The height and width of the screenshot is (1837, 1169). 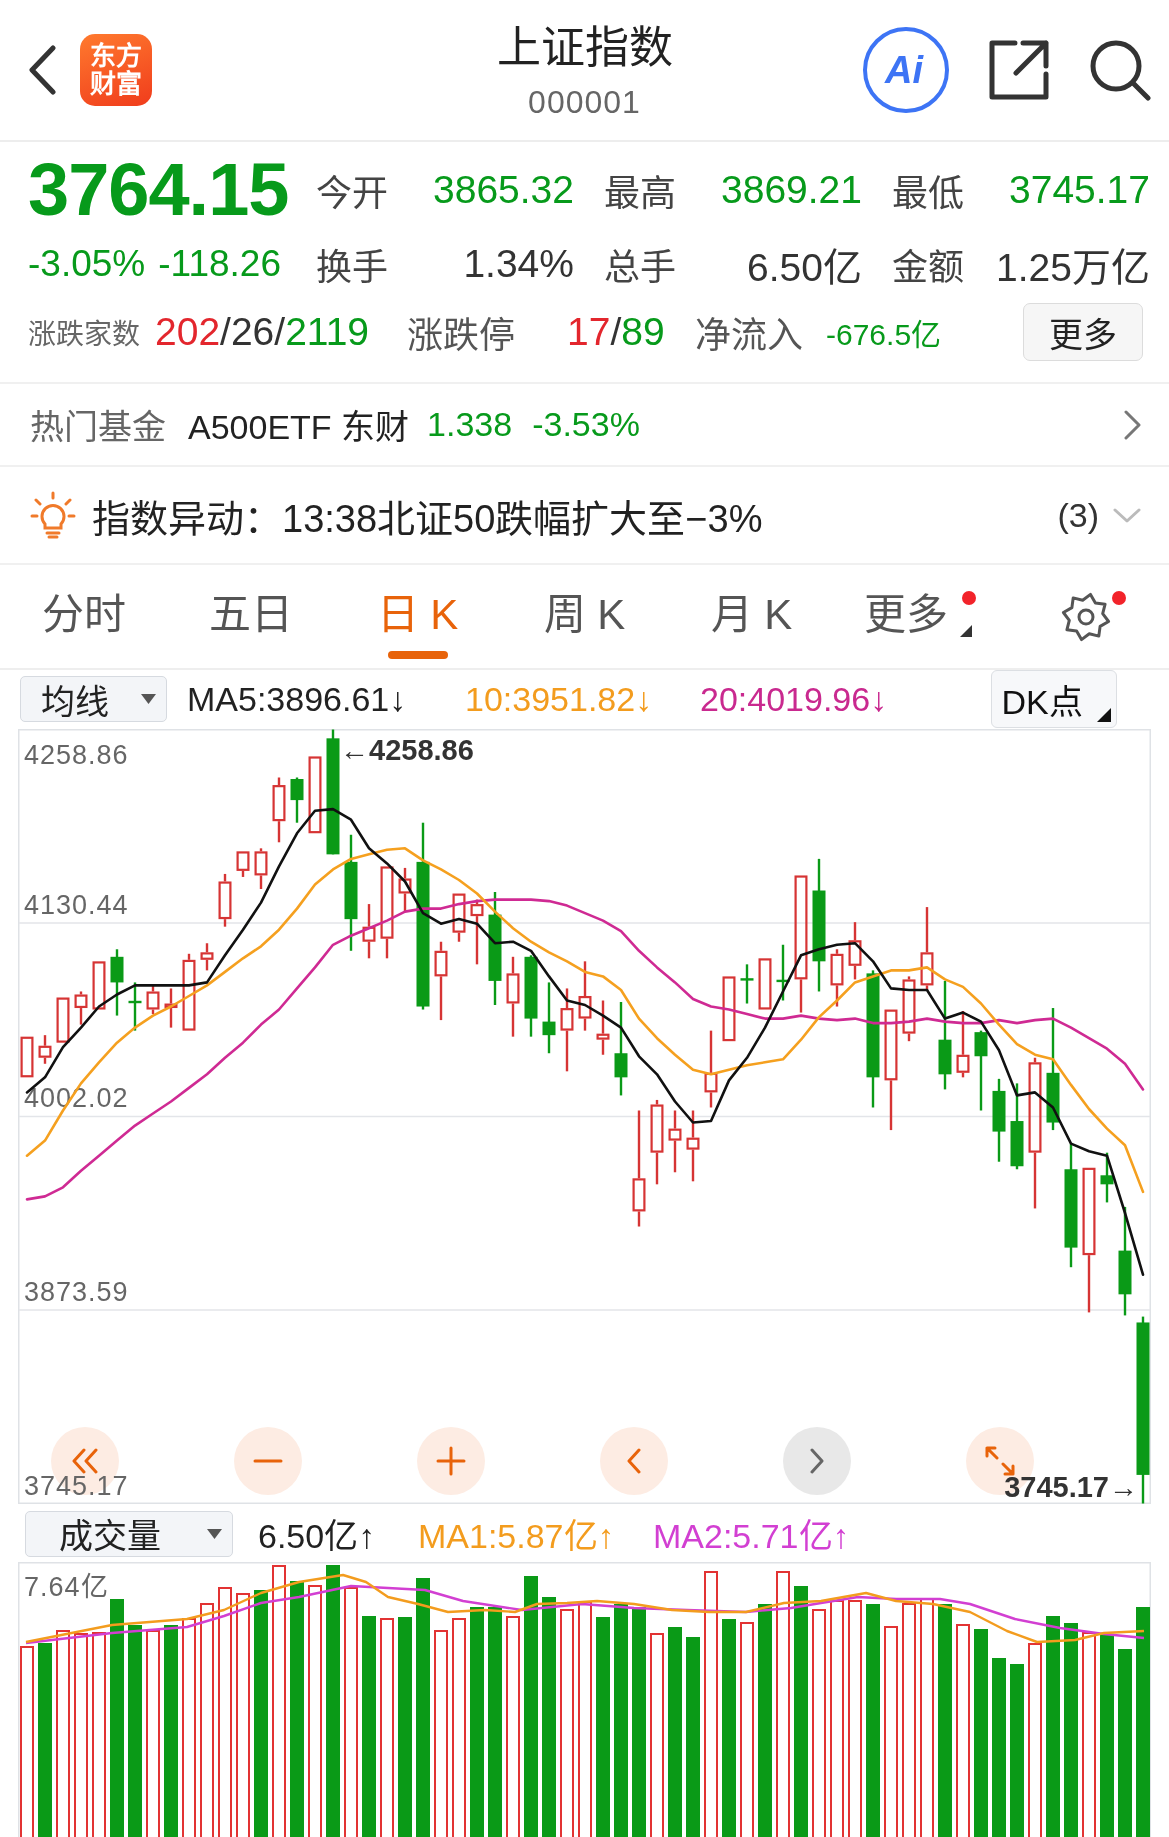 What do you see at coordinates (66, 1587) in the screenshot?
I see `axis-label: 7.64亿` at bounding box center [66, 1587].